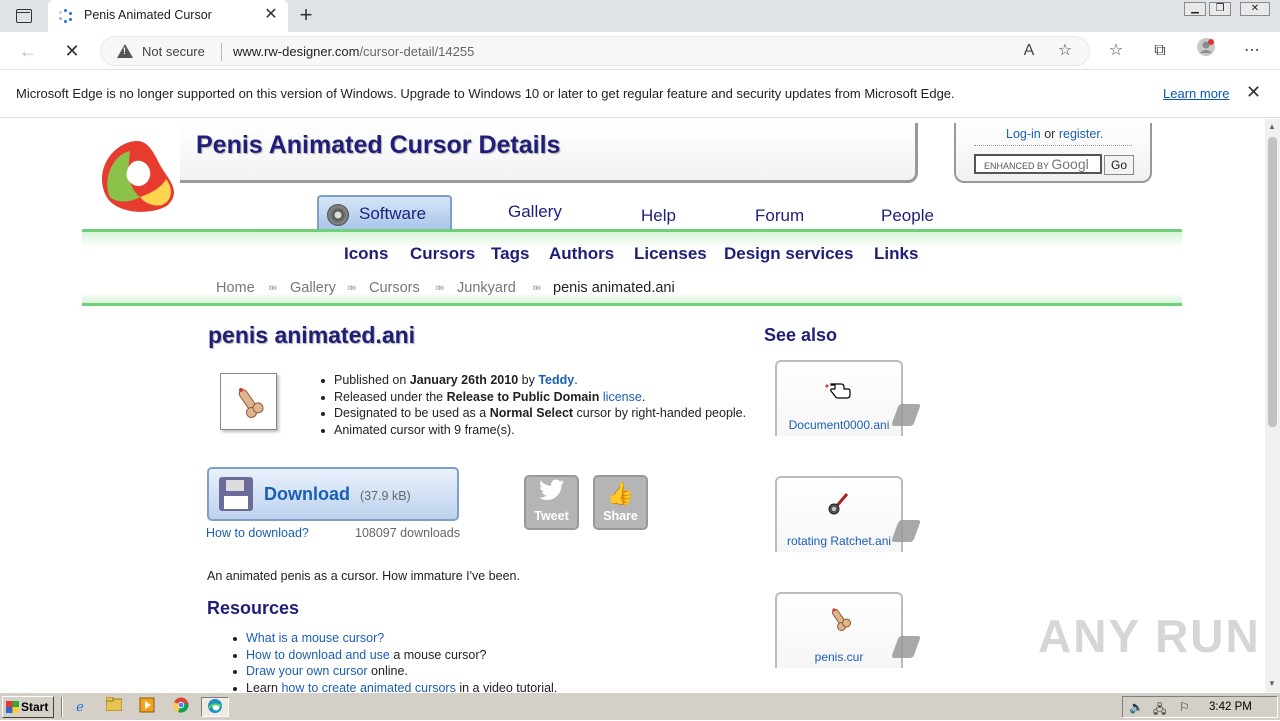 Image resolution: width=1280 pixels, height=721 pixels. I want to click on learn-more-link: Learn more, so click(1196, 93).